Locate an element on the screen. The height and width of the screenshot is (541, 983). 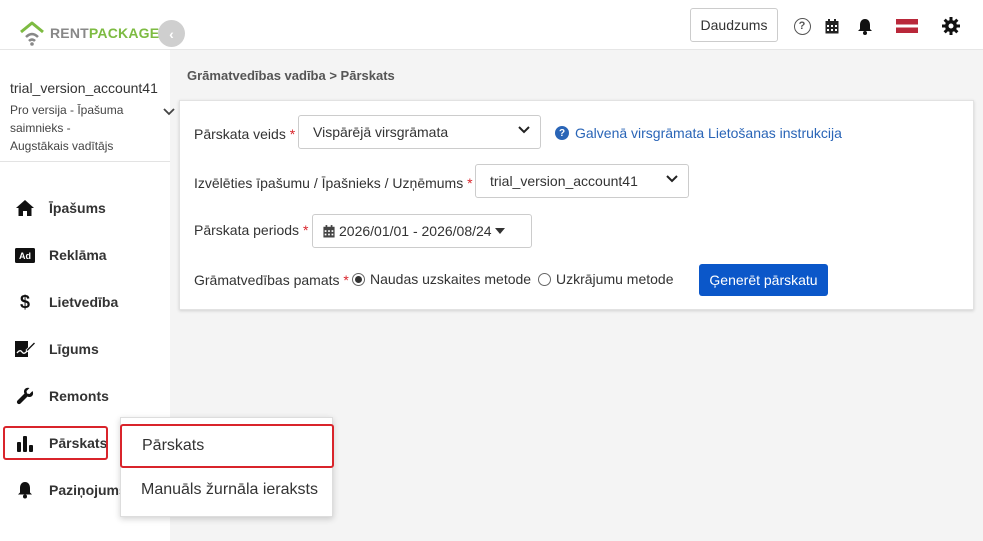
period-label-text: Pārskata periods is located at coordinates (247, 230).